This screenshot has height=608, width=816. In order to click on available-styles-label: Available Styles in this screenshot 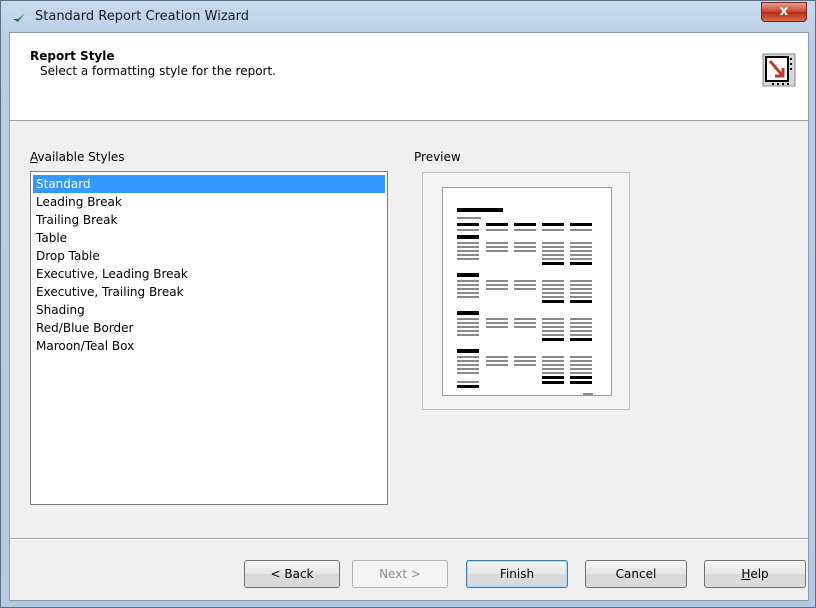, I will do `click(77, 157)`.